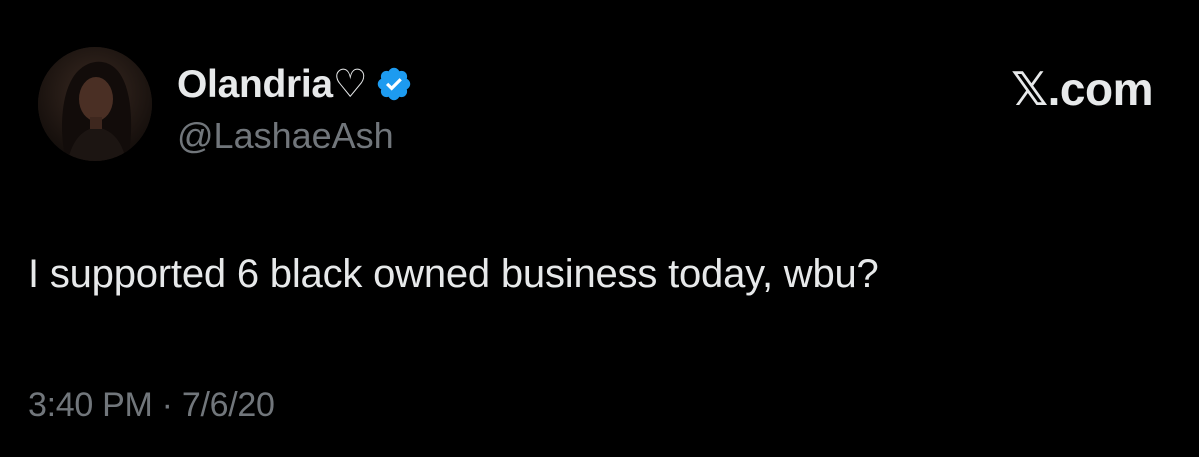 This screenshot has width=1199, height=457. What do you see at coordinates (1082, 89) in the screenshot?
I see `x-brand-watermark: 𝕏.com` at bounding box center [1082, 89].